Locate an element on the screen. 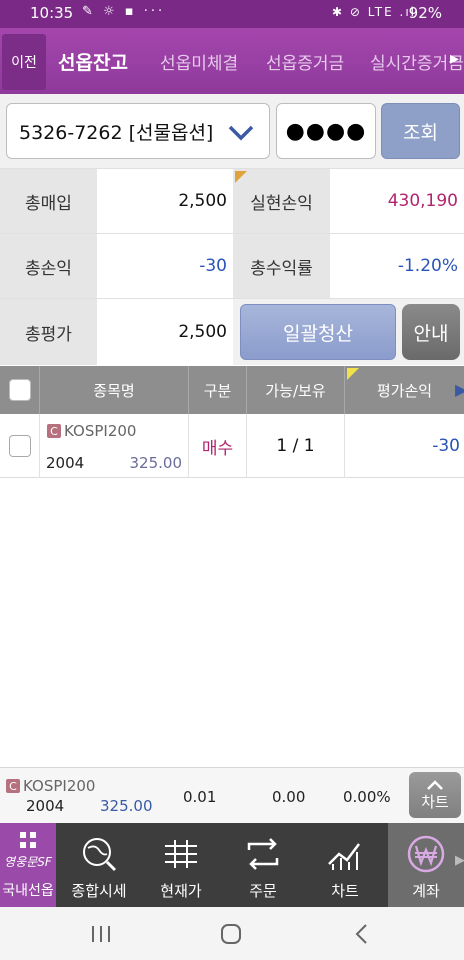 This screenshot has height=960, width=464. won-circle-icon is located at coordinates (426, 854).